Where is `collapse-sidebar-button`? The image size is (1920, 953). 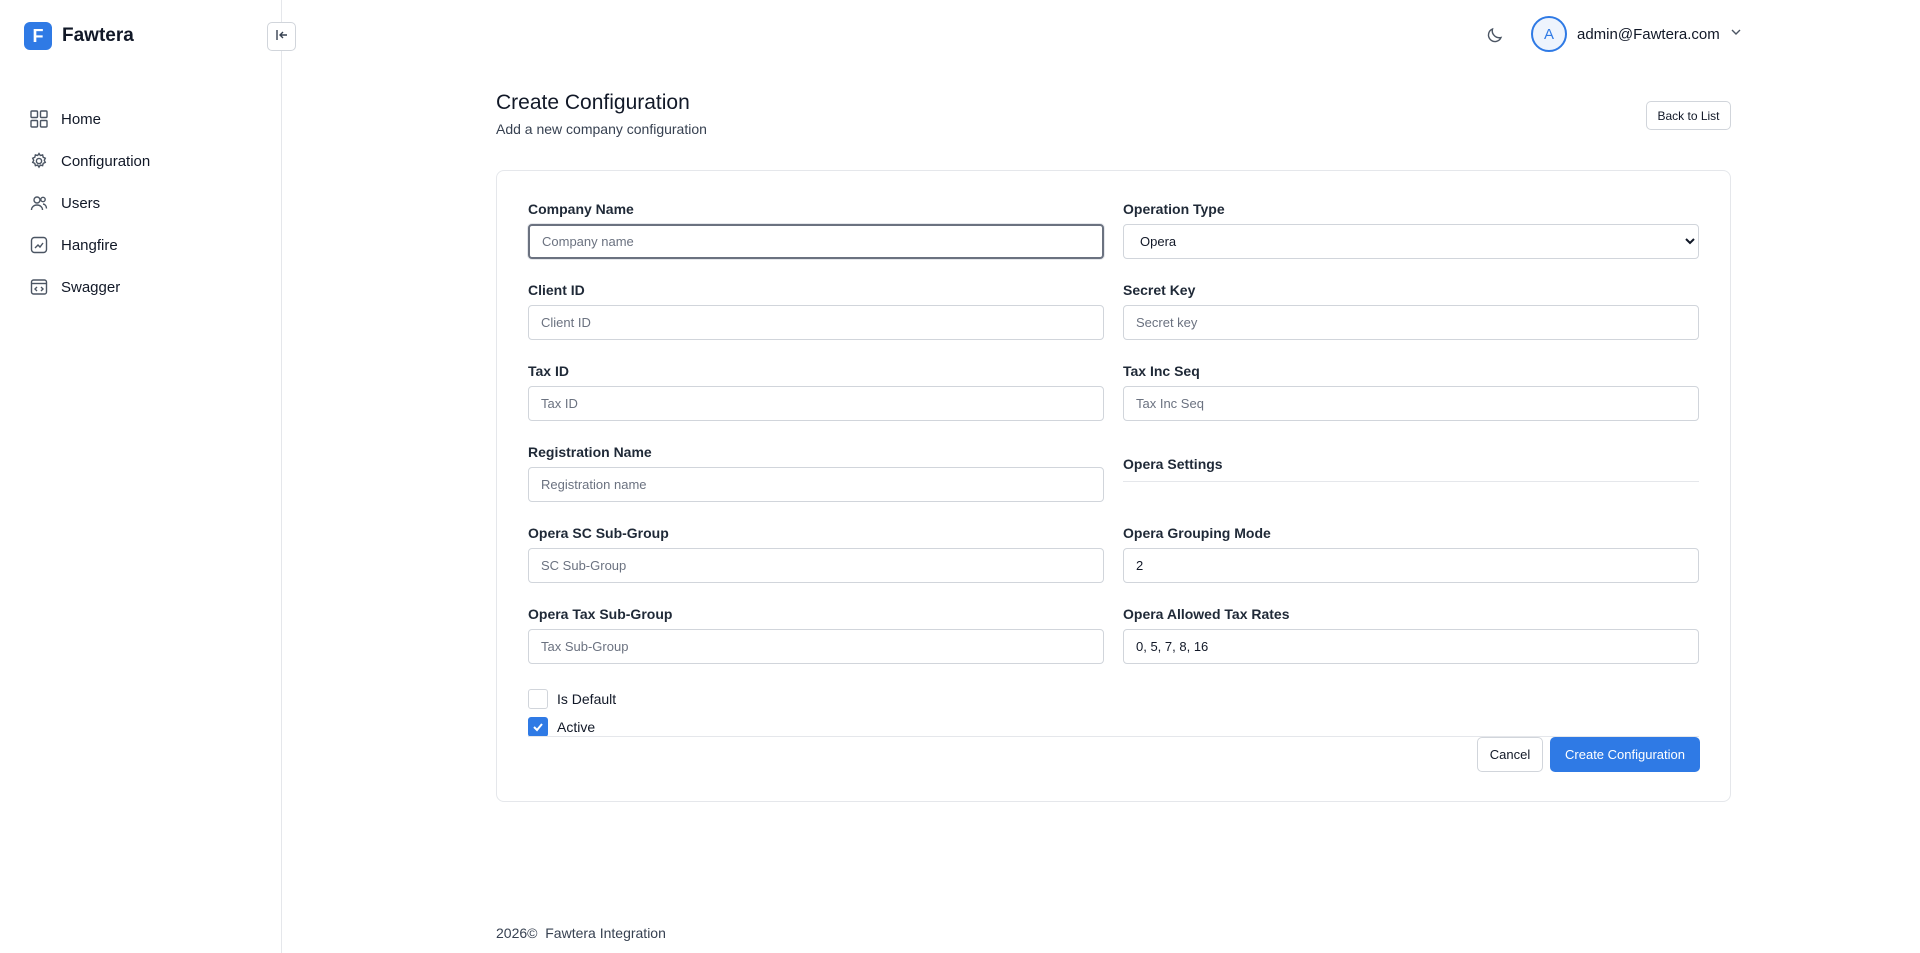 collapse-sidebar-button is located at coordinates (281, 36).